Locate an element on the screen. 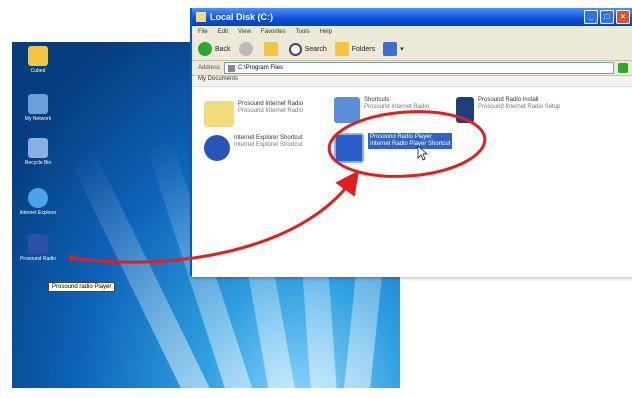 The height and width of the screenshot is (398, 632). maximize-button: □ is located at coordinates (607, 17).